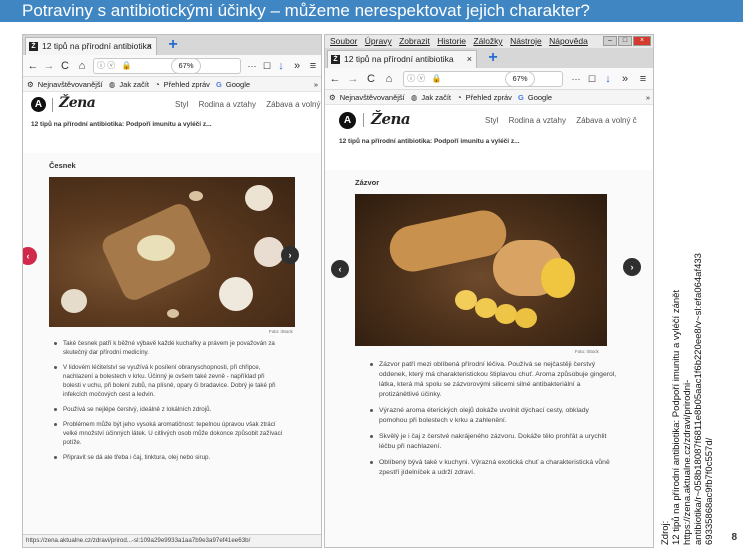 The height and width of the screenshot is (550, 743). What do you see at coordinates (173, 313) in the screenshot?
I see `garlic-clove` at bounding box center [173, 313].